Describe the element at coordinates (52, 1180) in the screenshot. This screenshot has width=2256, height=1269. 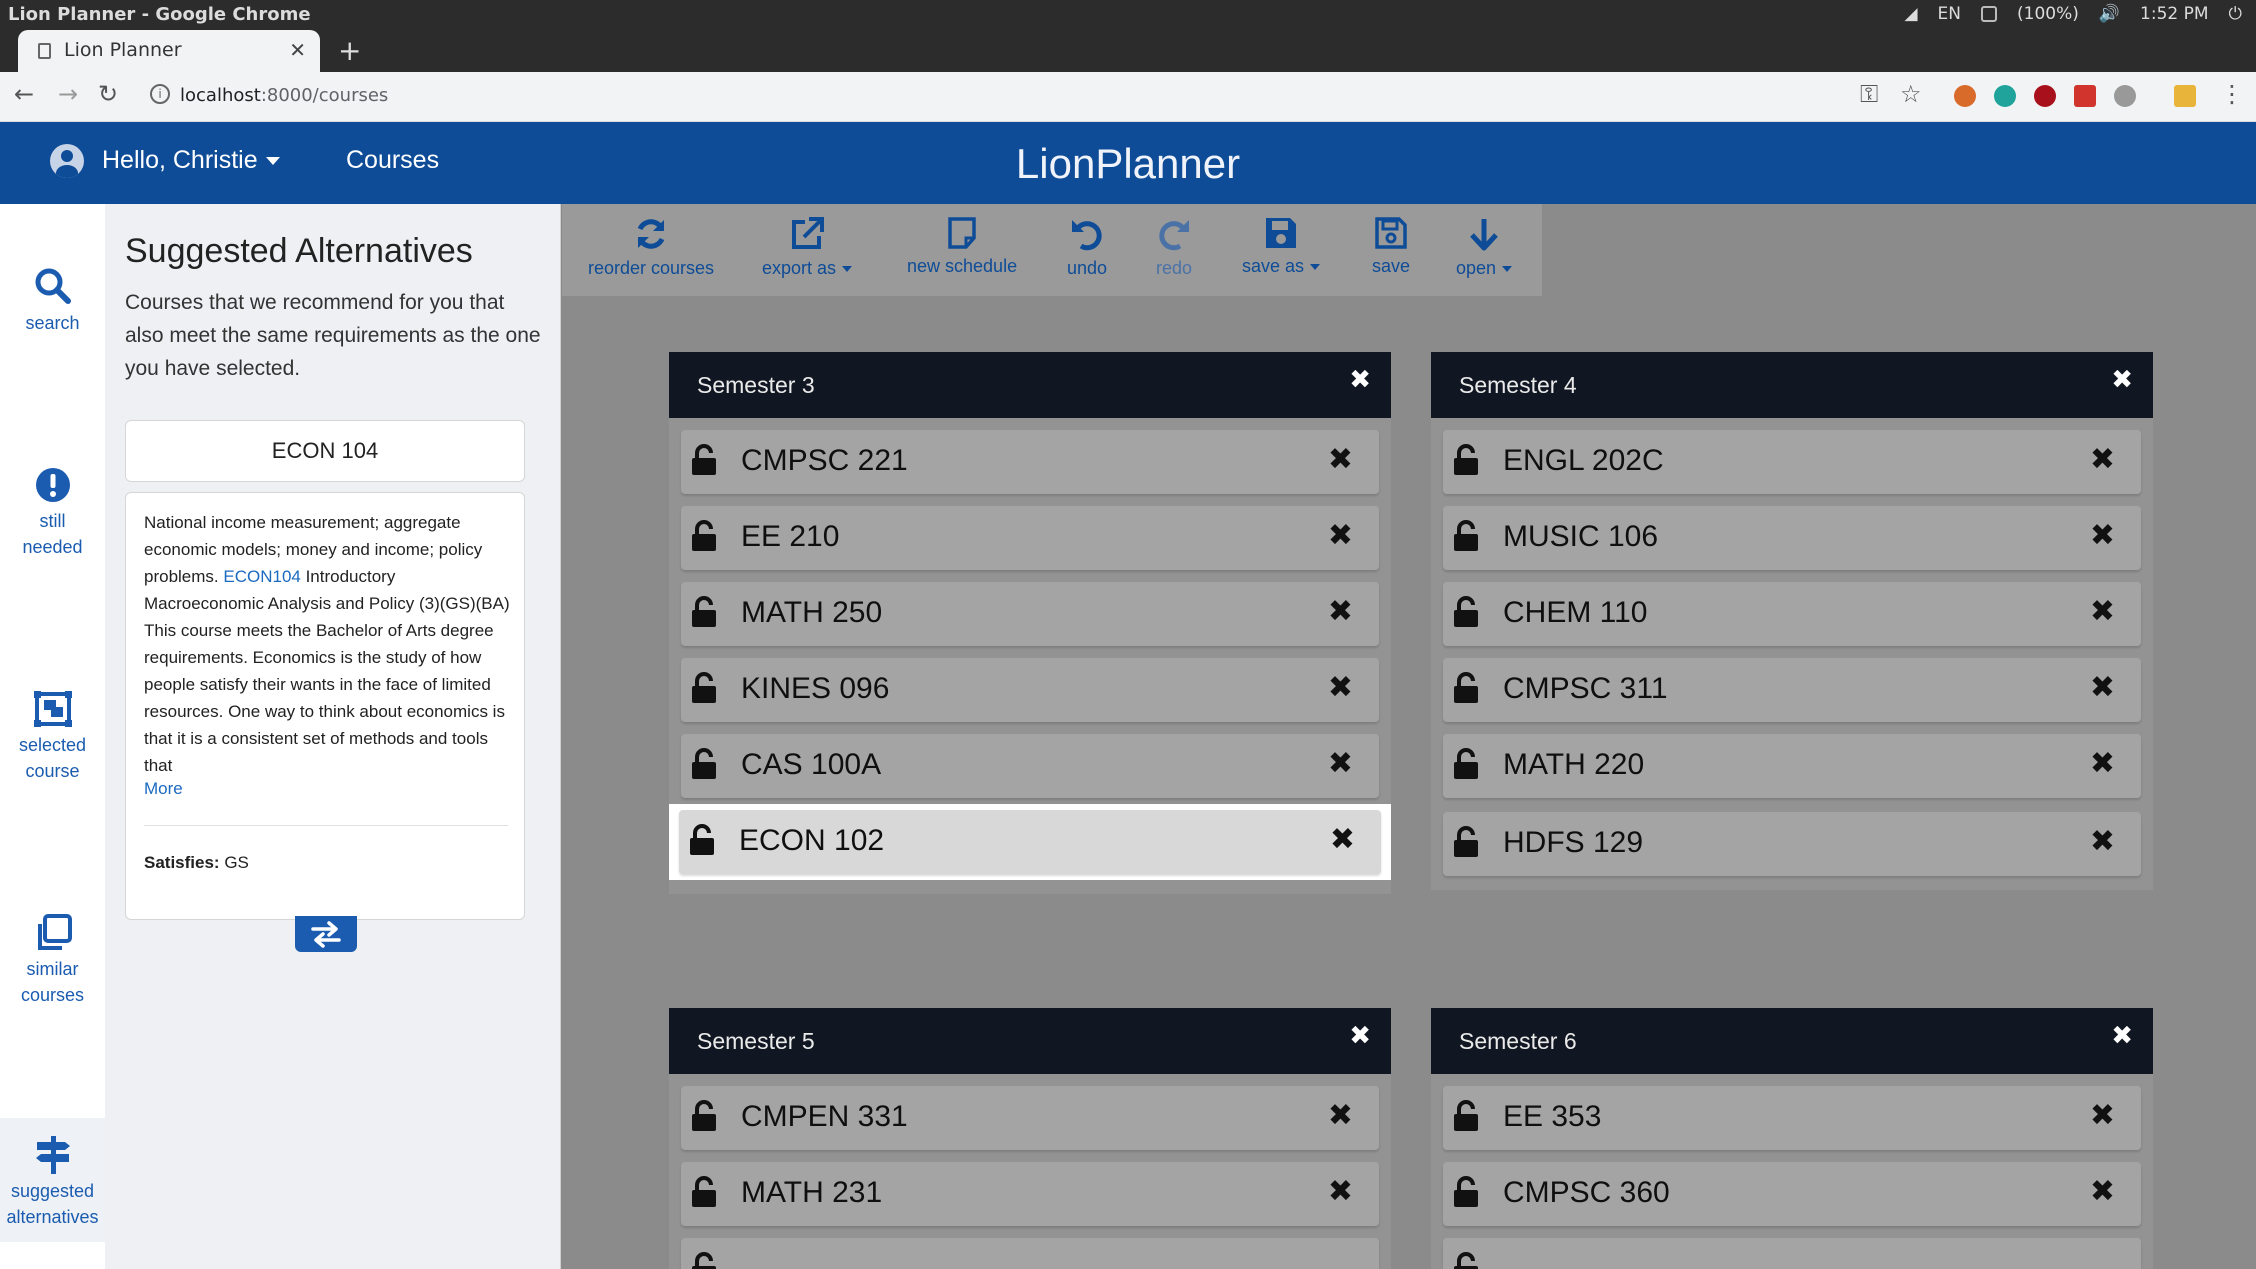
I see `rail-suggested-alternatives: suggested alternatives` at that location.